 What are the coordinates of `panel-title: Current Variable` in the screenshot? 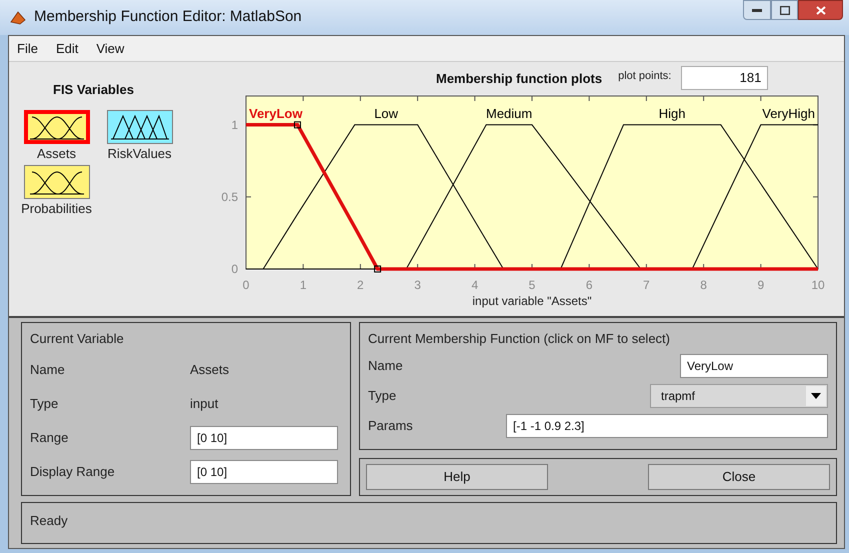 It's located at (77, 339).